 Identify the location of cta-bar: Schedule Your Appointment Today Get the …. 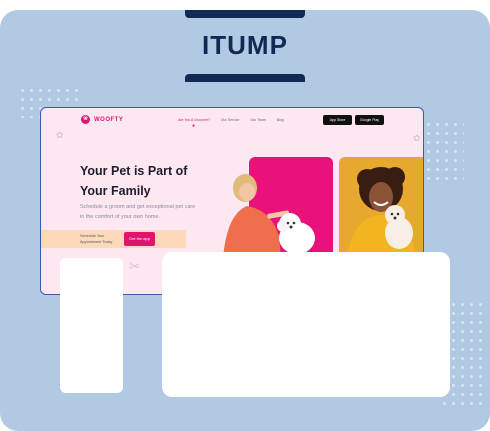
(113, 239).